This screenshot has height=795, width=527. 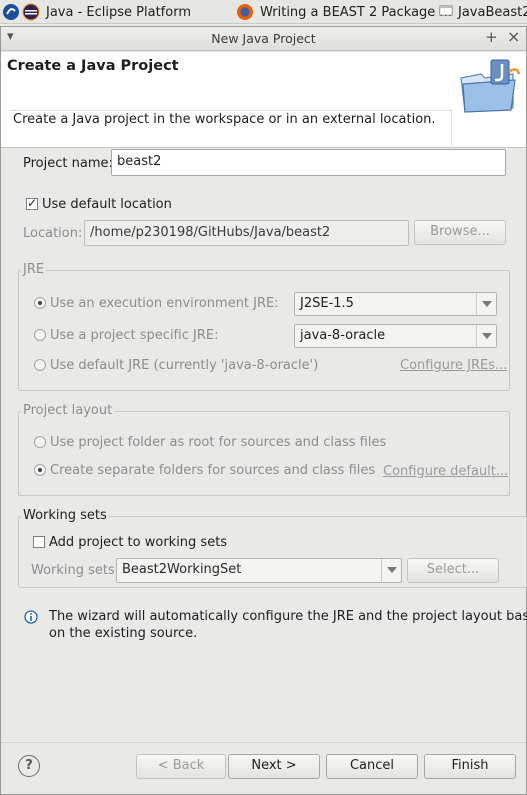 I want to click on project-name-label-text: Project name:, so click(x=68, y=163).